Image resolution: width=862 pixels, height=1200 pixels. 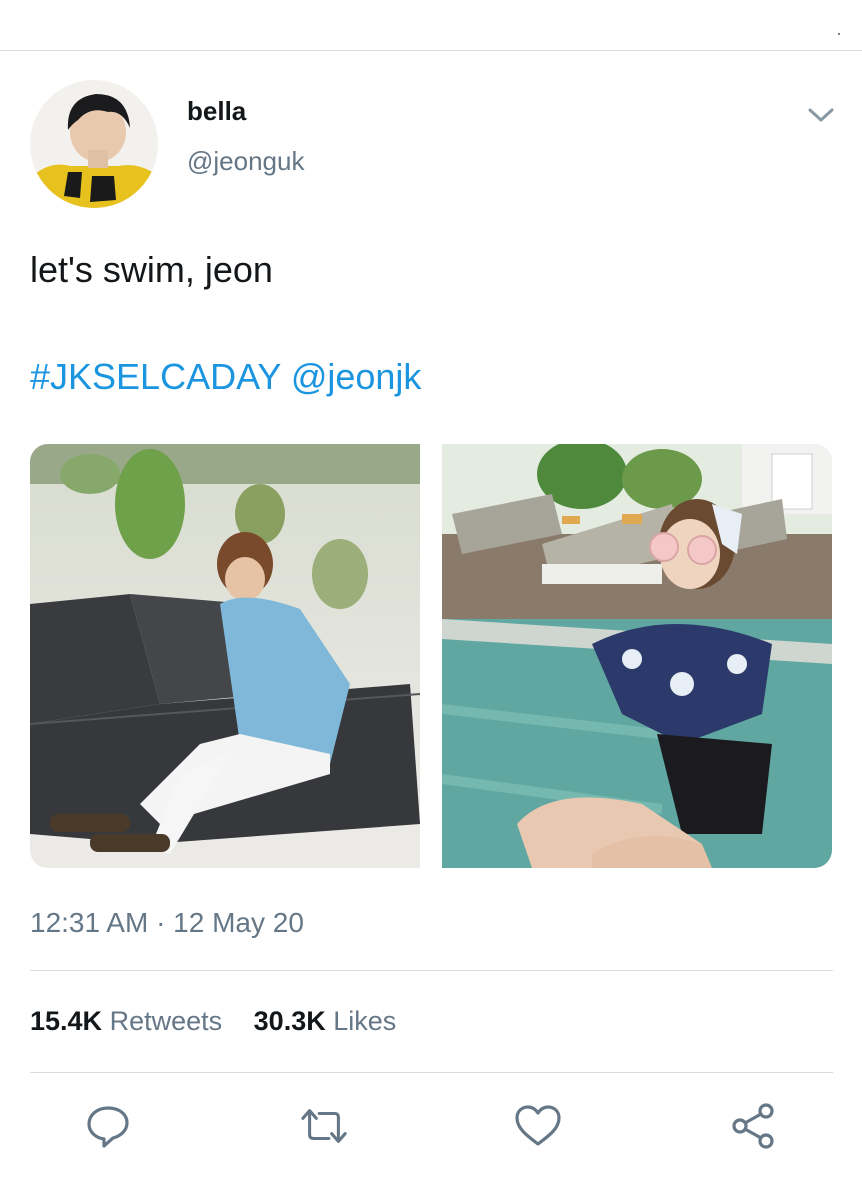 I want to click on chevron-down-icon, so click(x=821, y=115).